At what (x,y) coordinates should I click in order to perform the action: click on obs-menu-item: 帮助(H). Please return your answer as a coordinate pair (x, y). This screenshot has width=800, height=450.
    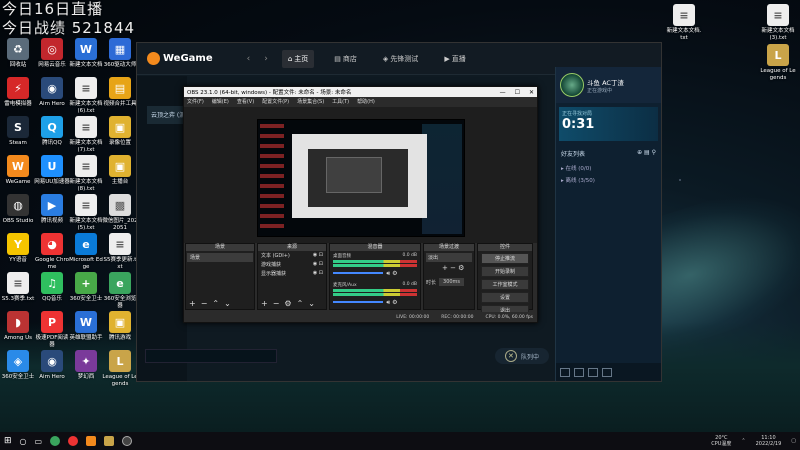
    Looking at the image, I should click on (366, 101).